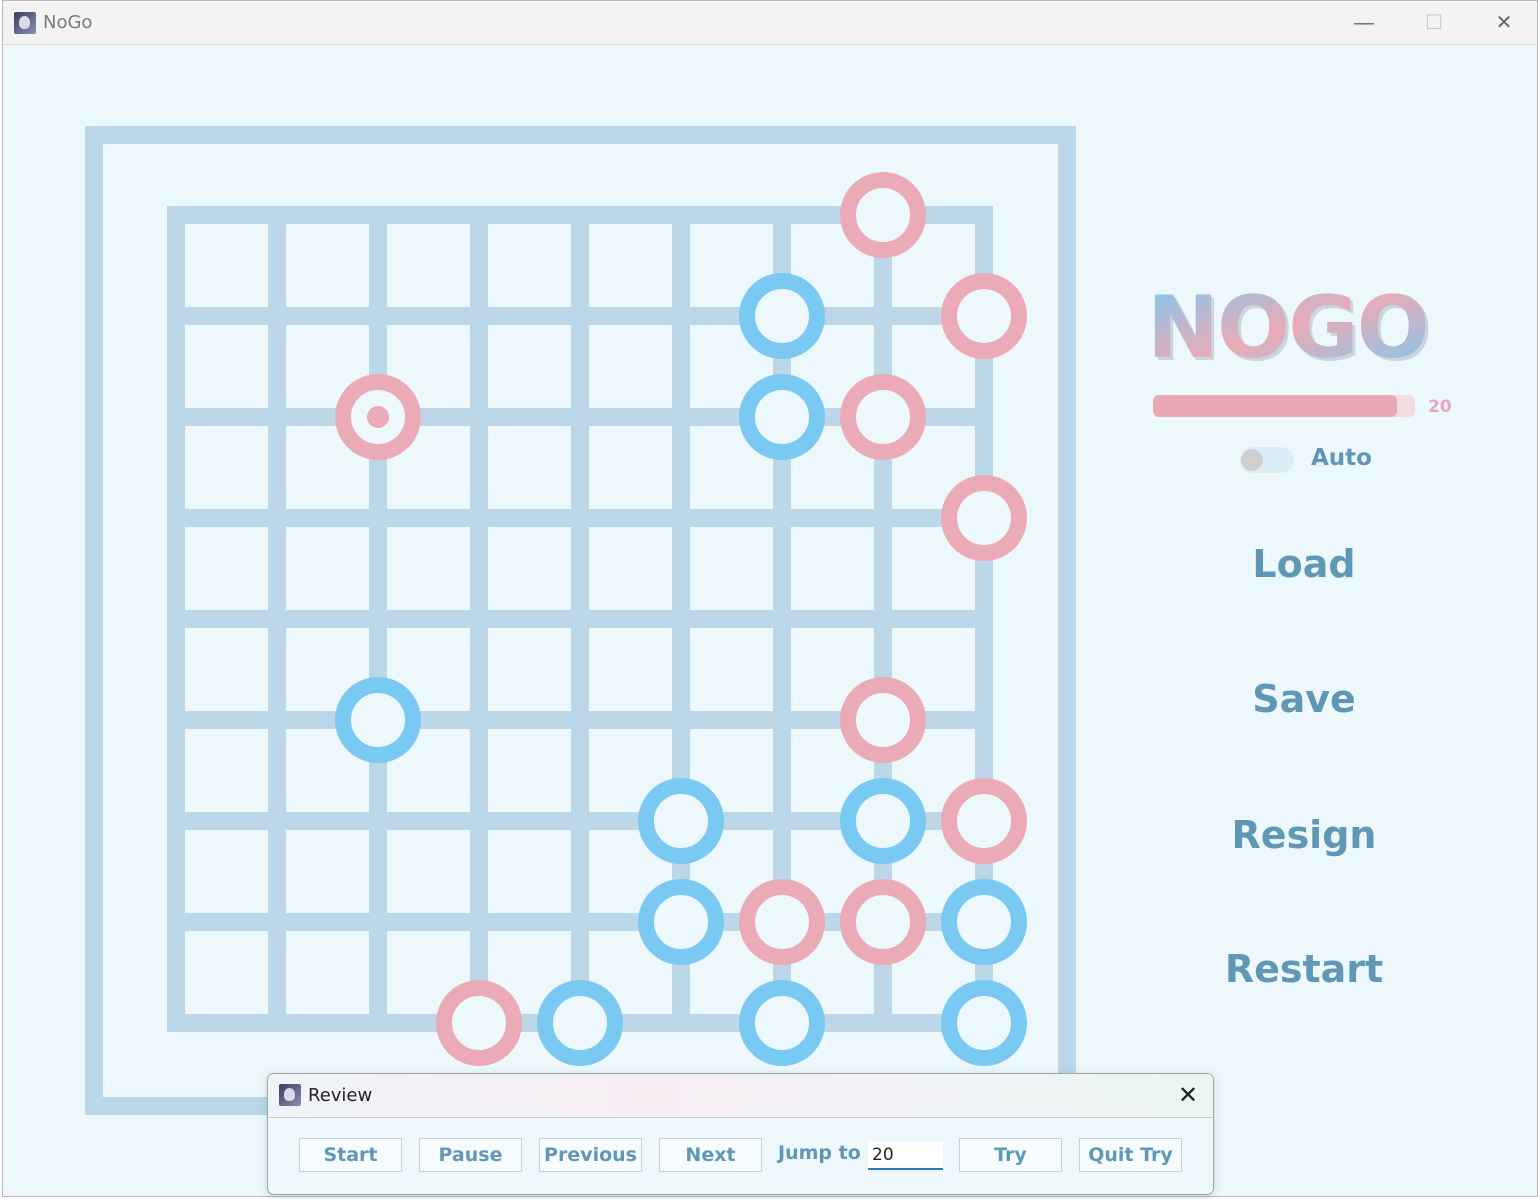 The height and width of the screenshot is (1199, 1540). I want to click on logo-text: NOGO, so click(1287, 327).